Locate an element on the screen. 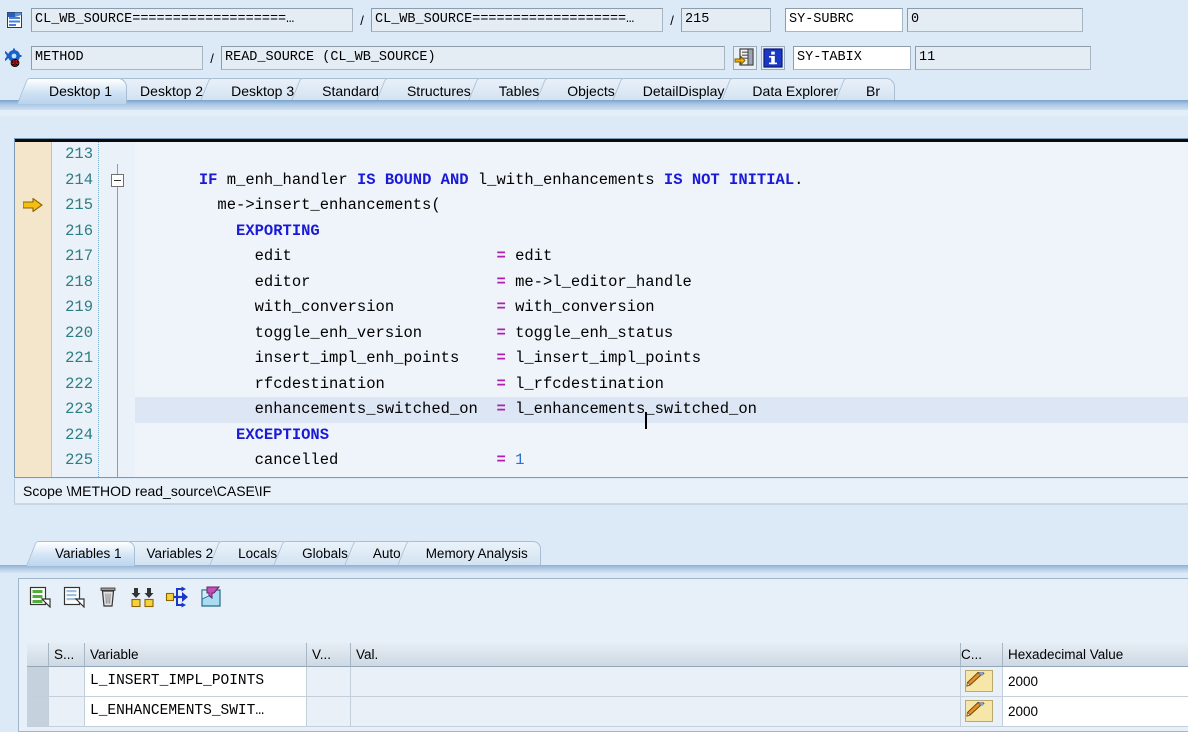 The image size is (1188, 732). code-line: me->insert_enhancements( is located at coordinates (661, 206).